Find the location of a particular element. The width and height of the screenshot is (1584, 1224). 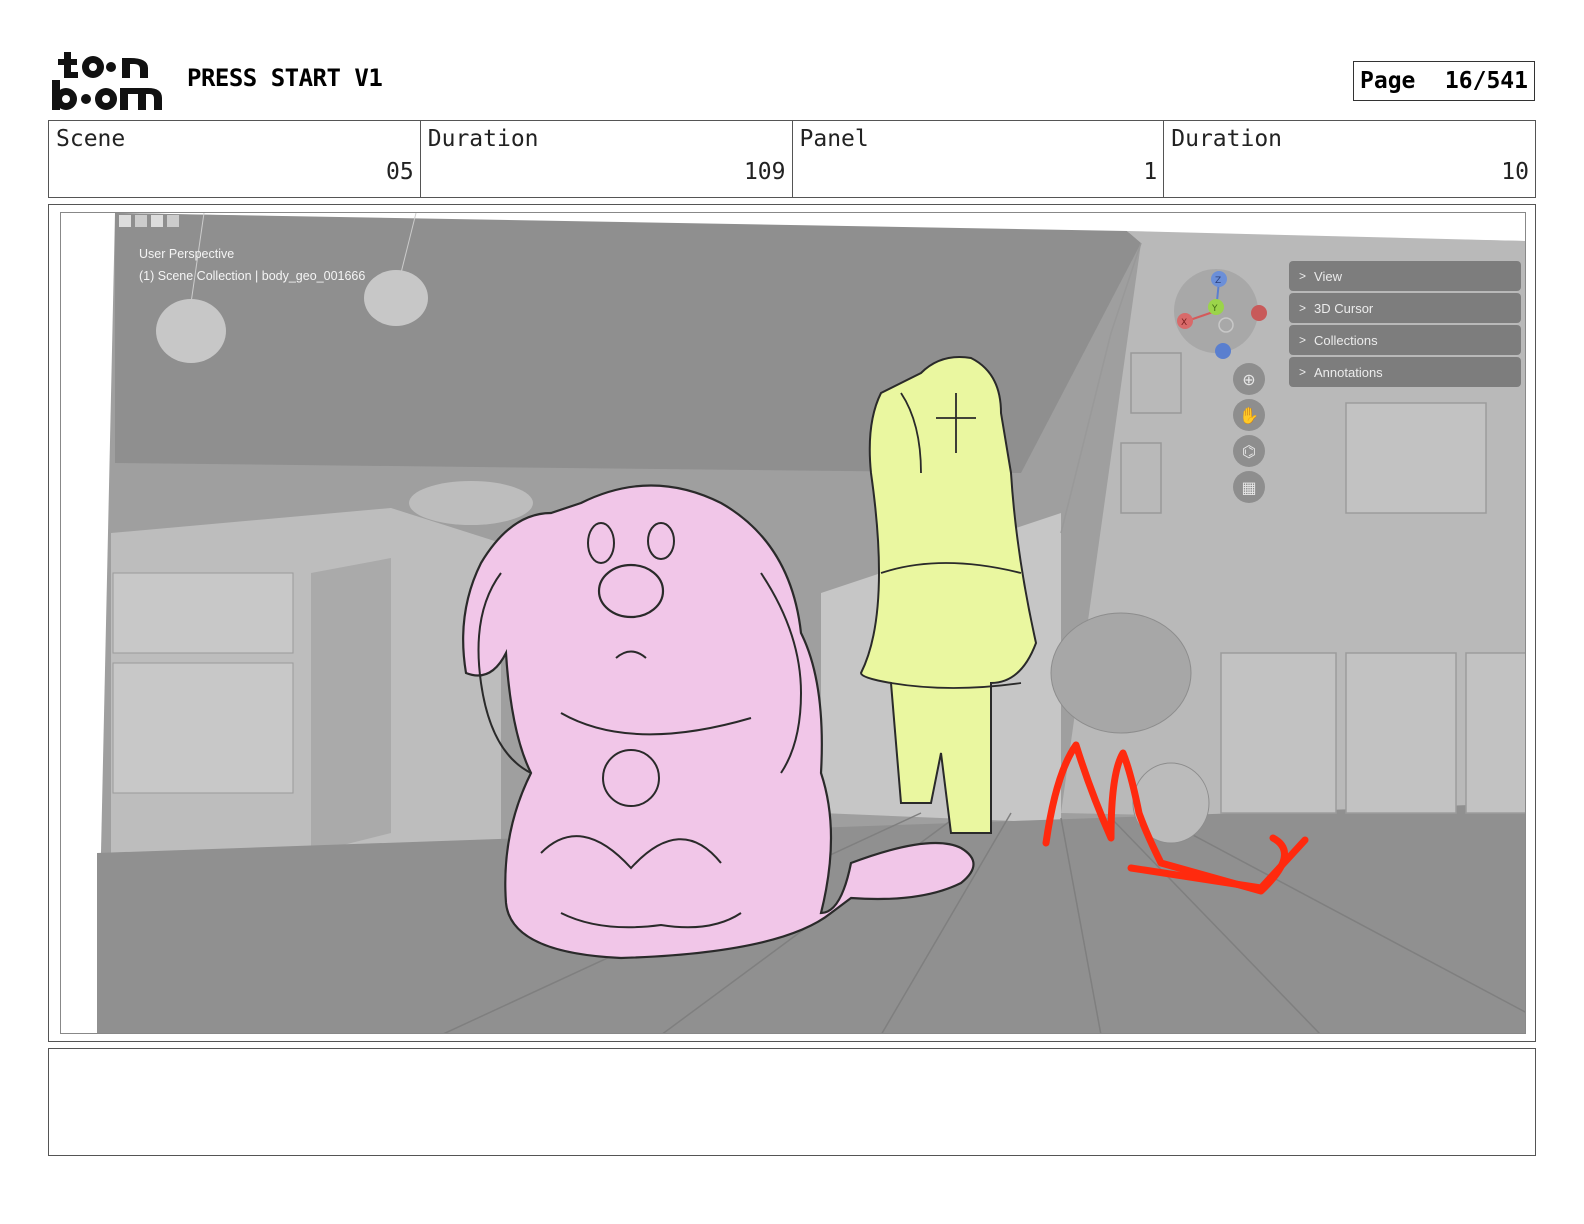

menu-collections: > Collections is located at coordinates (1405, 340).